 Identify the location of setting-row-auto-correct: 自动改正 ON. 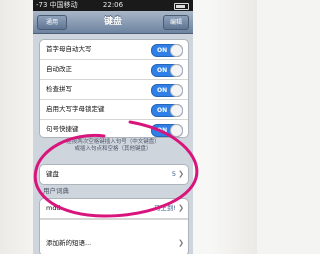
(114, 70).